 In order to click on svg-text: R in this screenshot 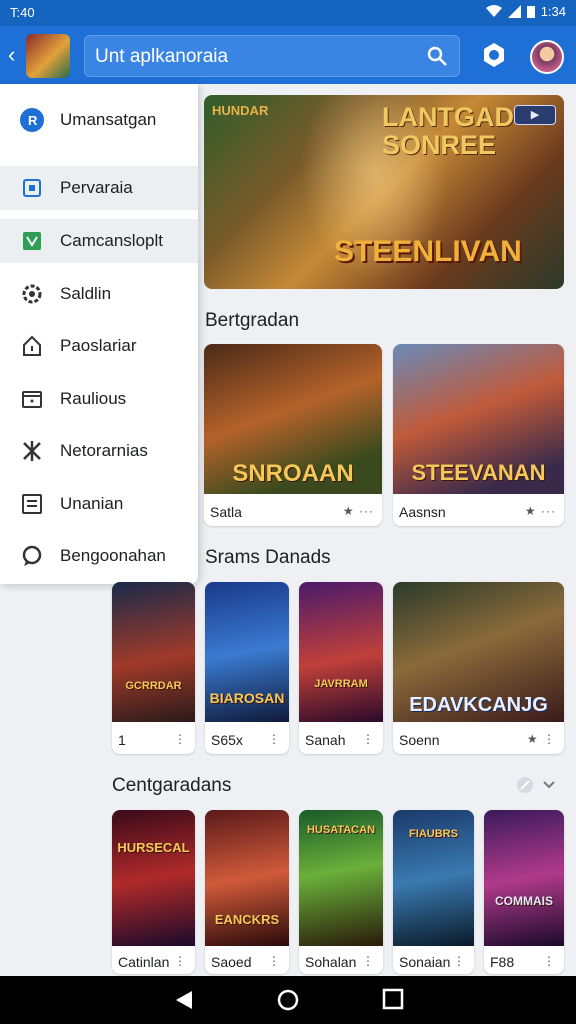, I will do `click(33, 120)`.